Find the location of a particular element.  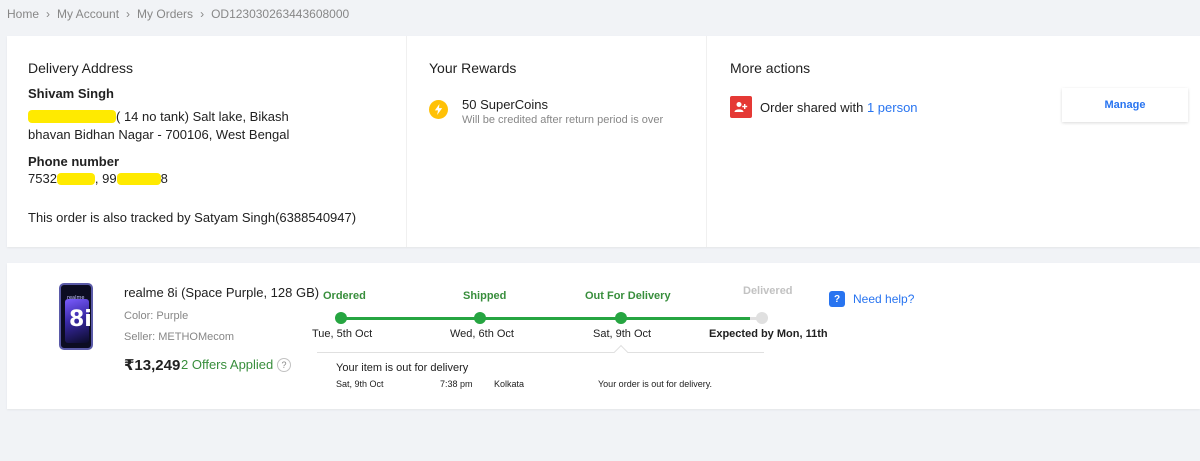

stage-shipped-label: Shipped is located at coordinates (485, 296).